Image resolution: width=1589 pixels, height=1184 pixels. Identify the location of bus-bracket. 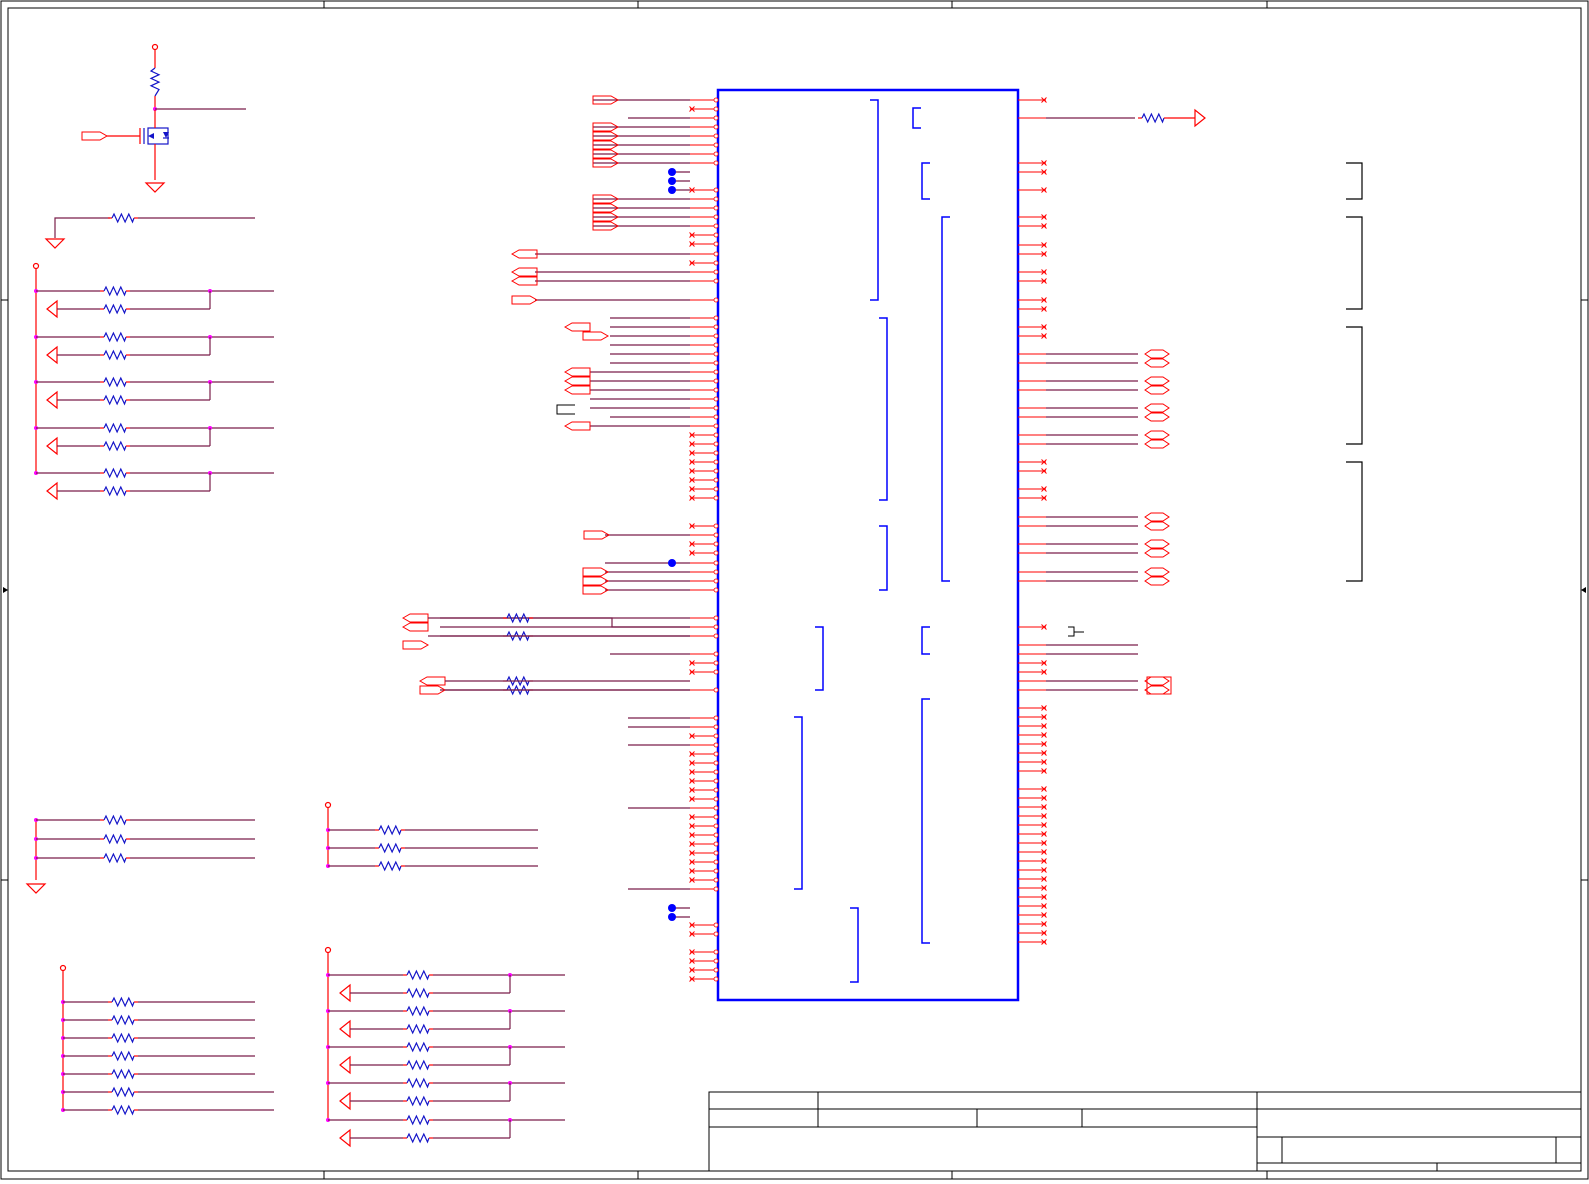
(854, 945).